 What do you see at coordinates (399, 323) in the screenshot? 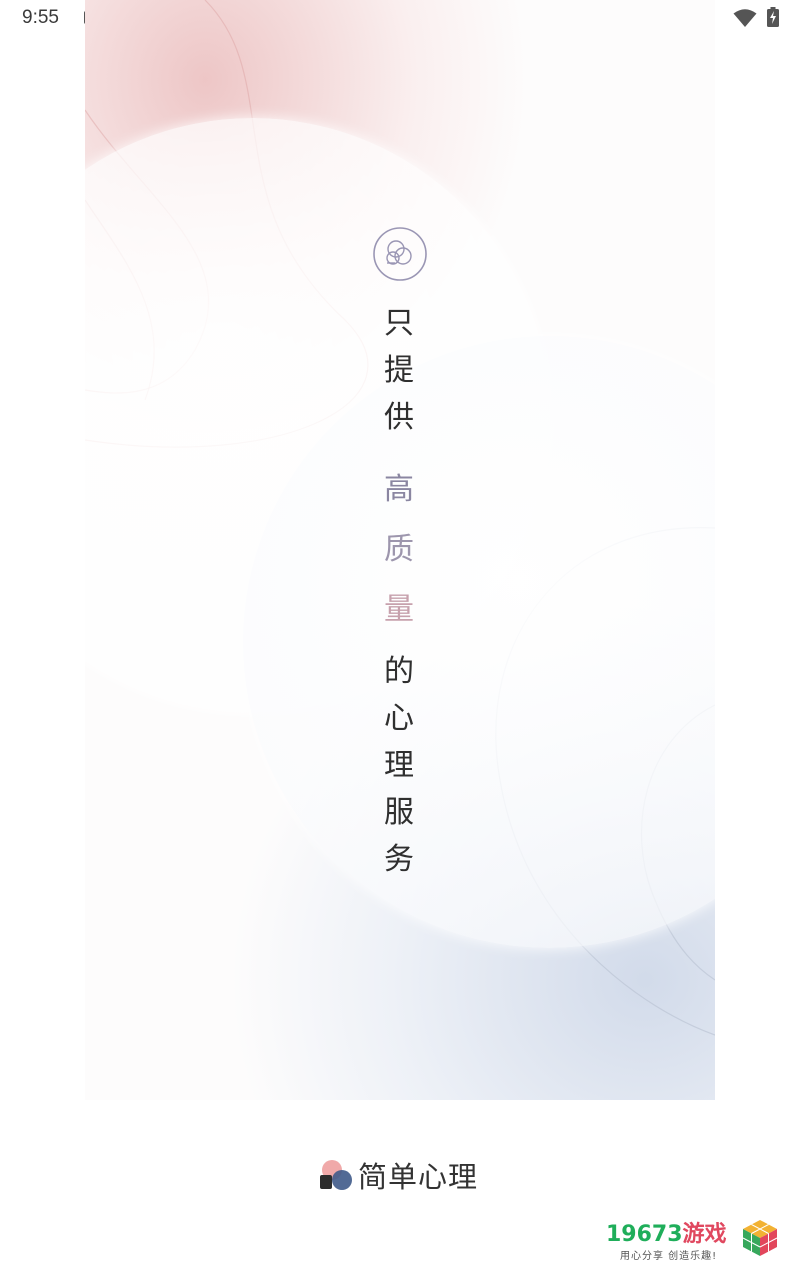
I see `slogan-char: 只` at bounding box center [399, 323].